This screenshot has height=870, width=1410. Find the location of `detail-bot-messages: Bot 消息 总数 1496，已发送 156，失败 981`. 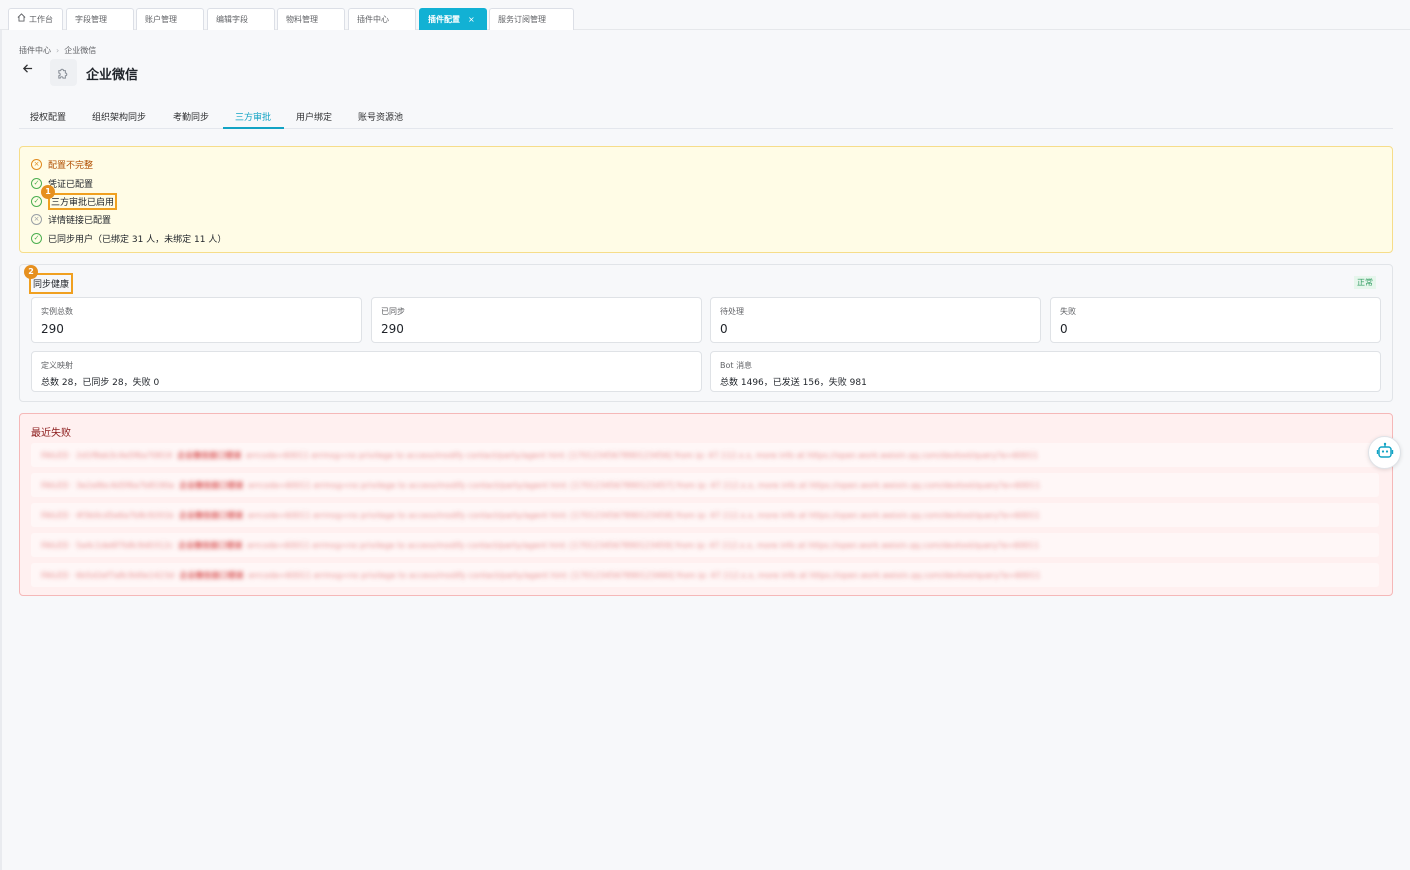

detail-bot-messages: Bot 消息 总数 1496，已发送 156，失败 981 is located at coordinates (1045, 371).